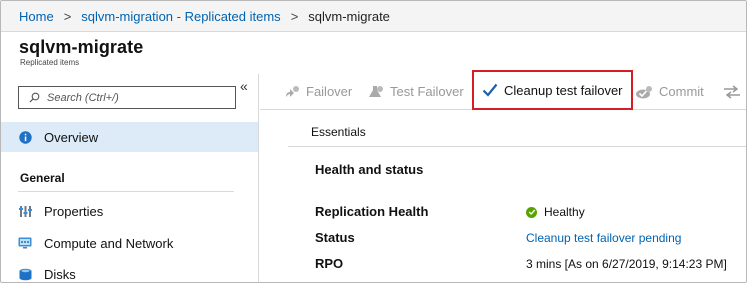  Describe the element at coordinates (34, 97) in the screenshot. I see `search-icon` at that location.